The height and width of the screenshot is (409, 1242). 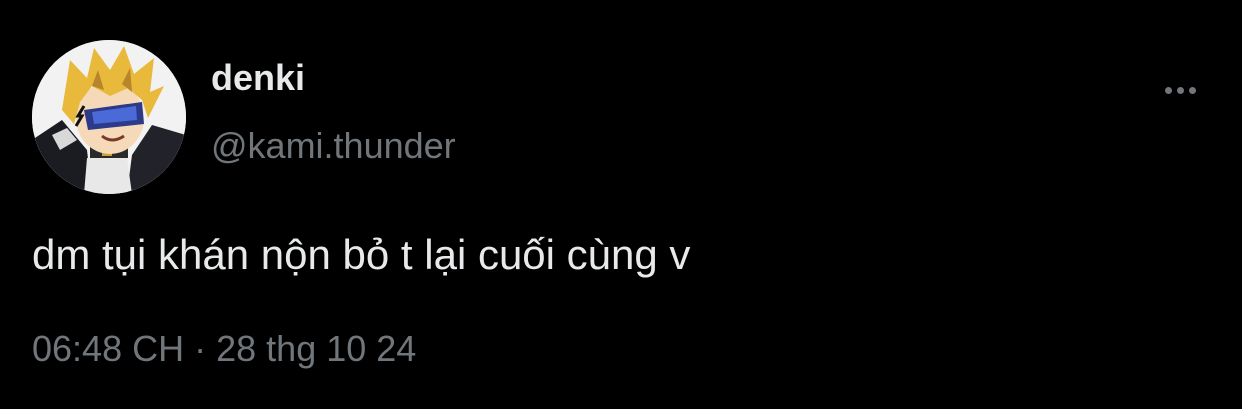 What do you see at coordinates (108, 348) in the screenshot?
I see `tweet-time: 06:48 CH` at bounding box center [108, 348].